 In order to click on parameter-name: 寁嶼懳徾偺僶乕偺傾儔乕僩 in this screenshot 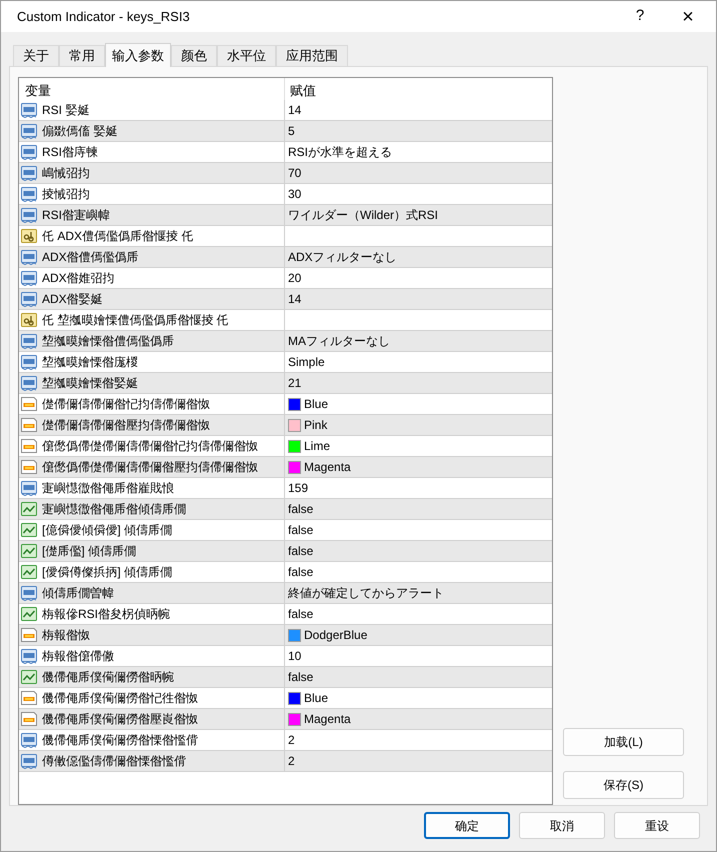, I will do `click(114, 509)`.